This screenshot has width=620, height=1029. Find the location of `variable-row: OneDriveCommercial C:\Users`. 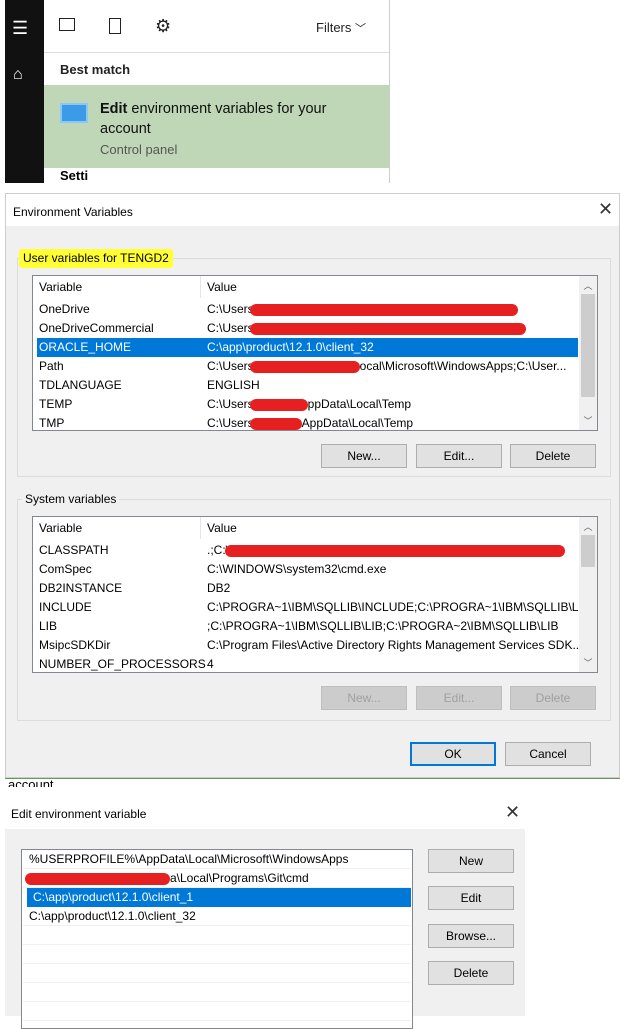

variable-row: OneDriveCommercial C:\Users is located at coordinates (307, 328).